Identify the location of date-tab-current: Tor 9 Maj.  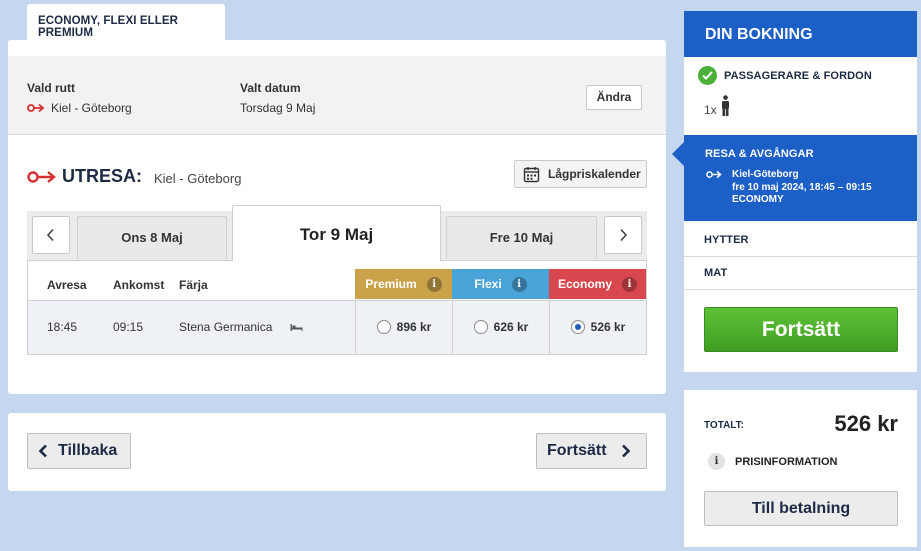
(336, 233).